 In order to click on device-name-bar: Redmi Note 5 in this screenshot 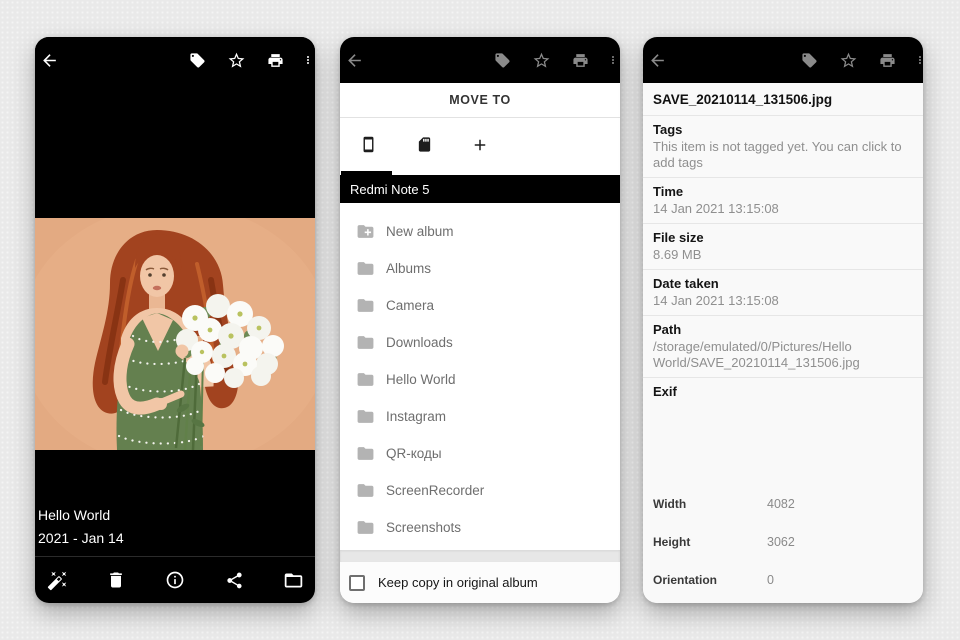, I will do `click(480, 189)`.